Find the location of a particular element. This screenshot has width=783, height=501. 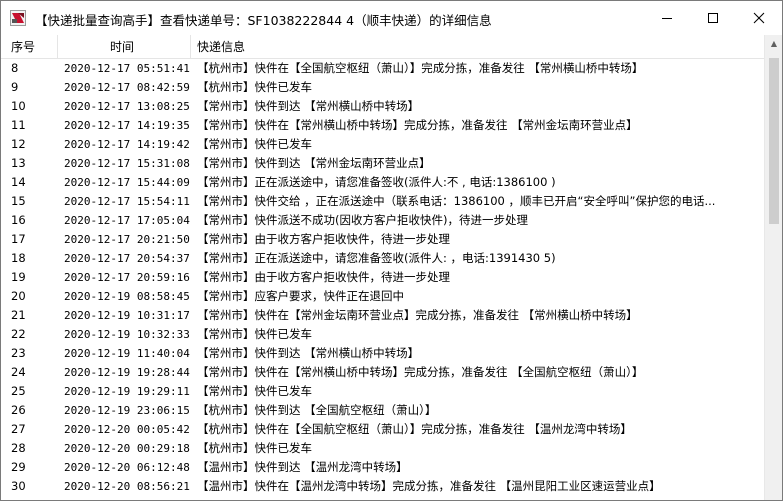

row-info: 【常州市】正在派送途中，请您准备签收(派件人: ，电话:1391430 5) is located at coordinates (376, 258).